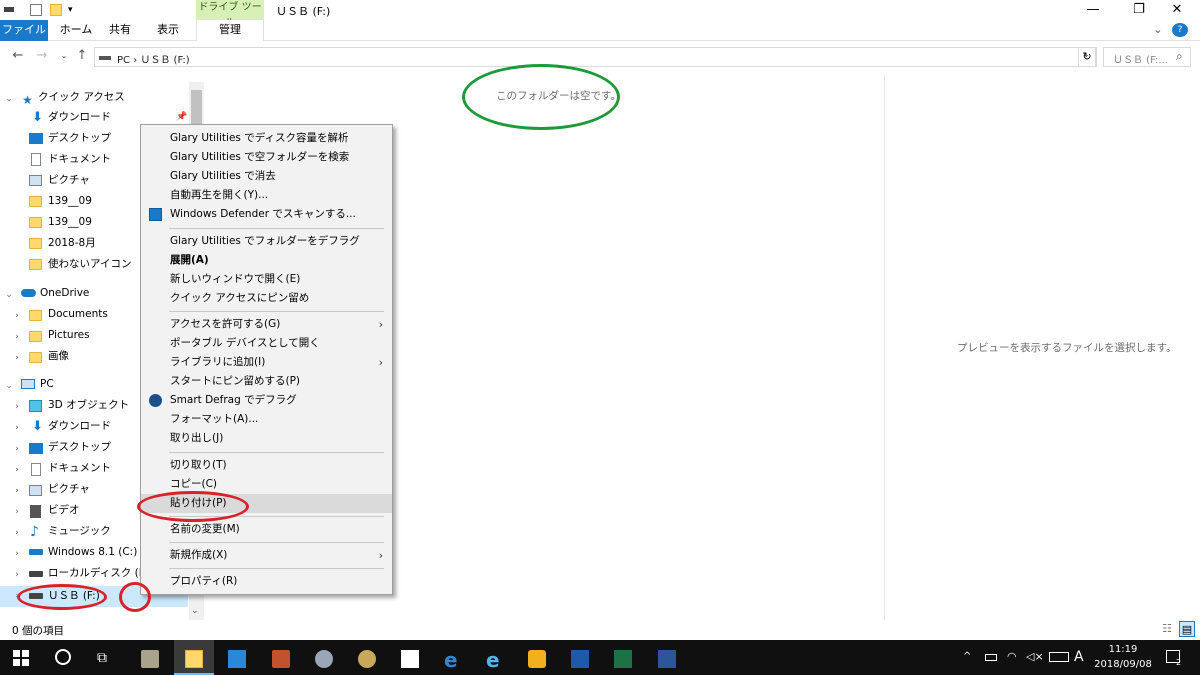 The width and height of the screenshot is (1200, 675). What do you see at coordinates (1158, 30) in the screenshot?
I see `ribbon-expand-icon: ⌄` at bounding box center [1158, 30].